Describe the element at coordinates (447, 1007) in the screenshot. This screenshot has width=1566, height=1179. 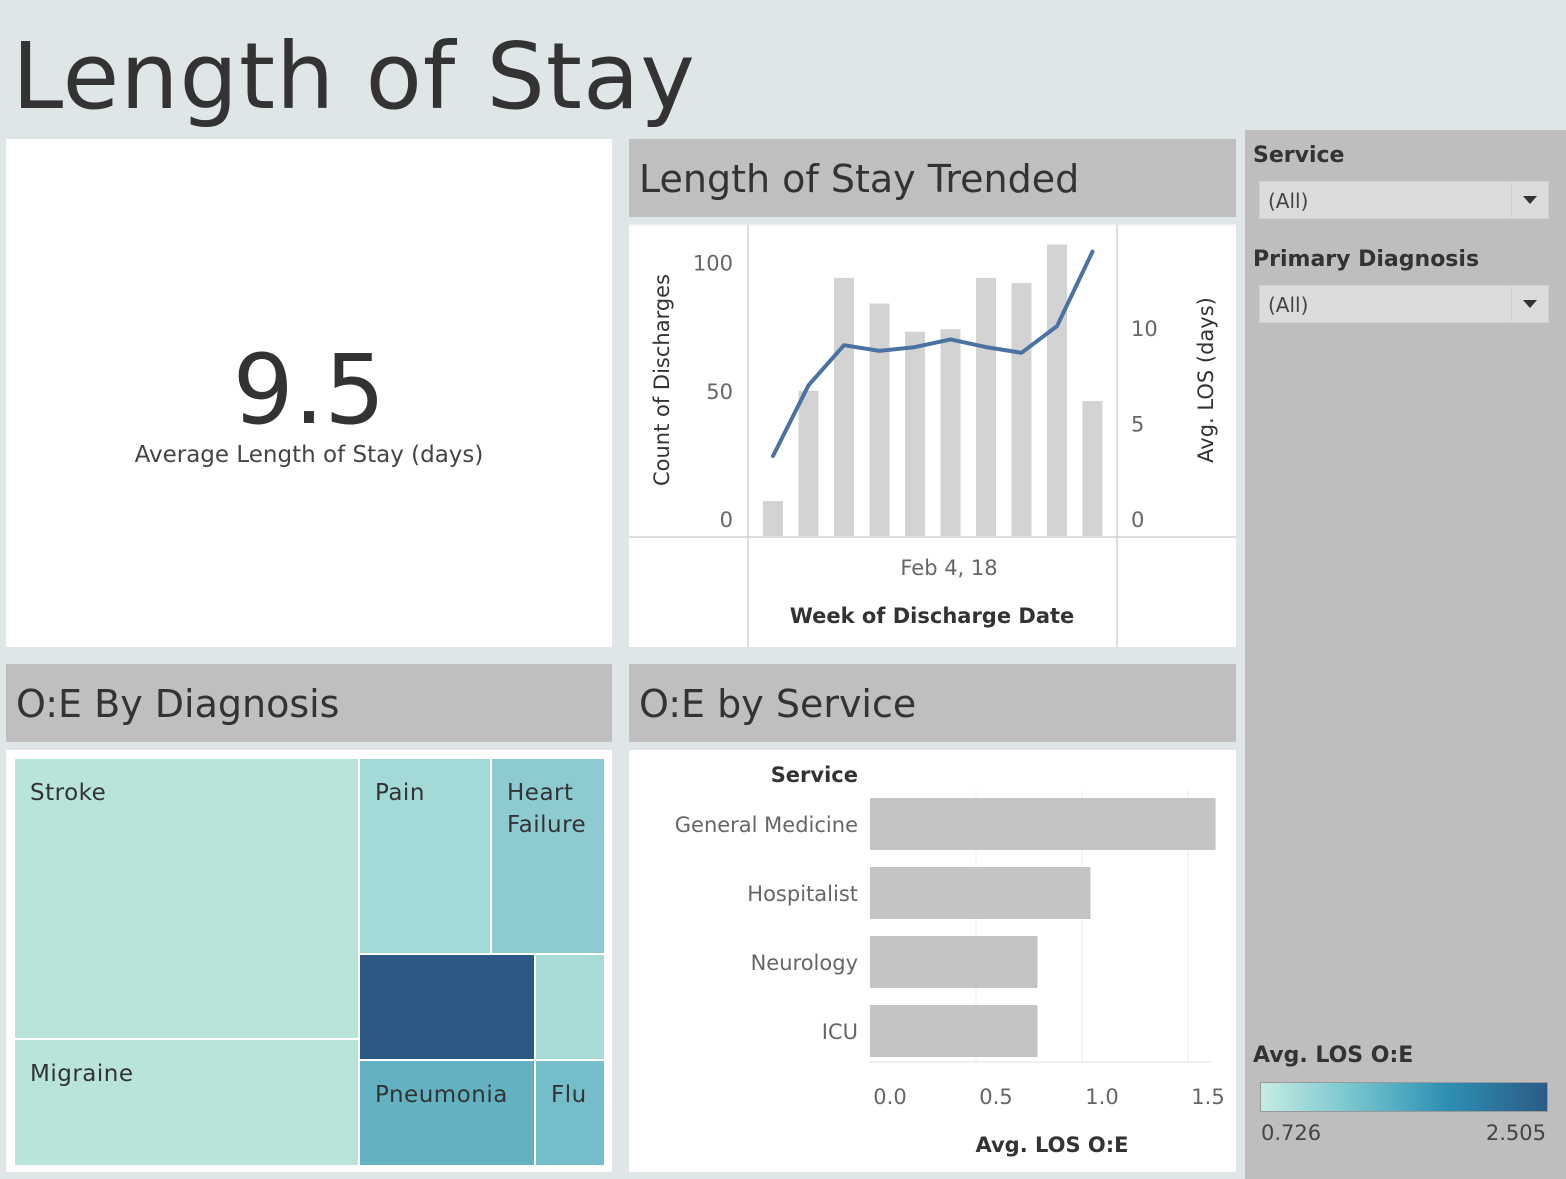
I see `treemap-cell-unlabeled-dark` at that location.